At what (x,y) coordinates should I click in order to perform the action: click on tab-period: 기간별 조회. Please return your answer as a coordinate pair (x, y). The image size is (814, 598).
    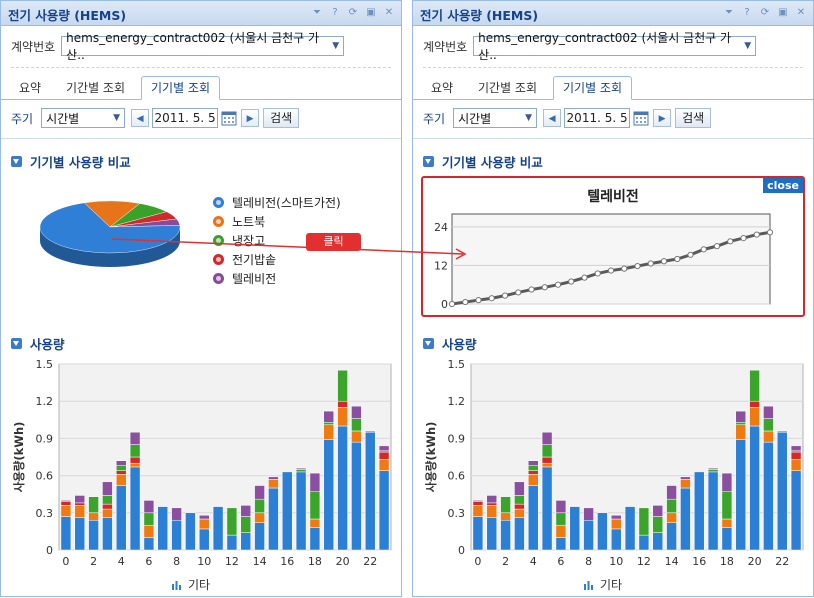
    Looking at the image, I should click on (95, 88).